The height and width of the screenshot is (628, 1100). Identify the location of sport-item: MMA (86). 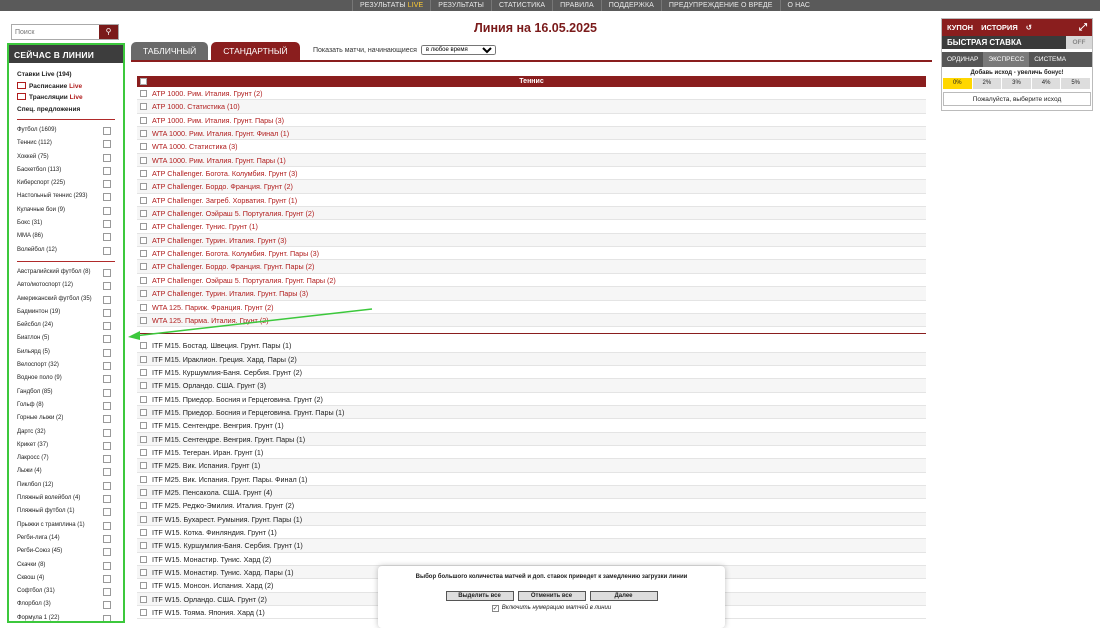
(70, 236).